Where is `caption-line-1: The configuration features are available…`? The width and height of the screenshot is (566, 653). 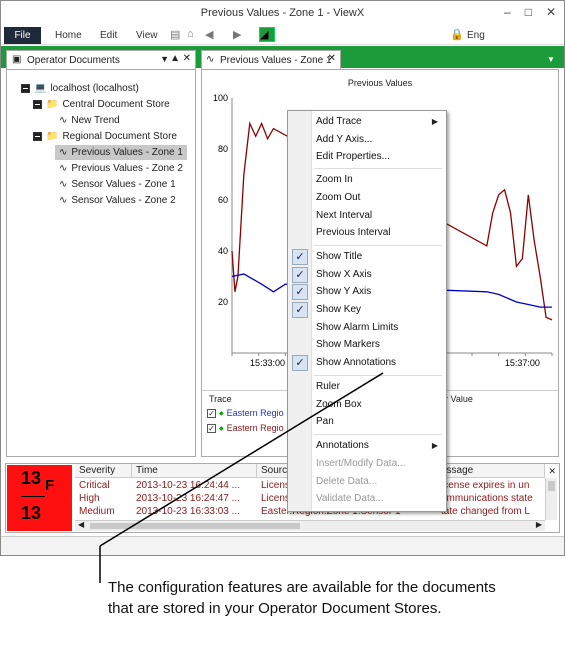
caption-line-1: The configuration features are available… is located at coordinates (302, 587).